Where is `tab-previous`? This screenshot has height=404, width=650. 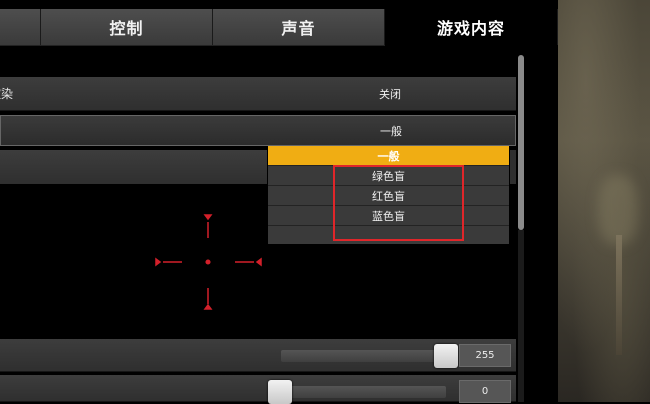
tab-previous is located at coordinates (20, 27).